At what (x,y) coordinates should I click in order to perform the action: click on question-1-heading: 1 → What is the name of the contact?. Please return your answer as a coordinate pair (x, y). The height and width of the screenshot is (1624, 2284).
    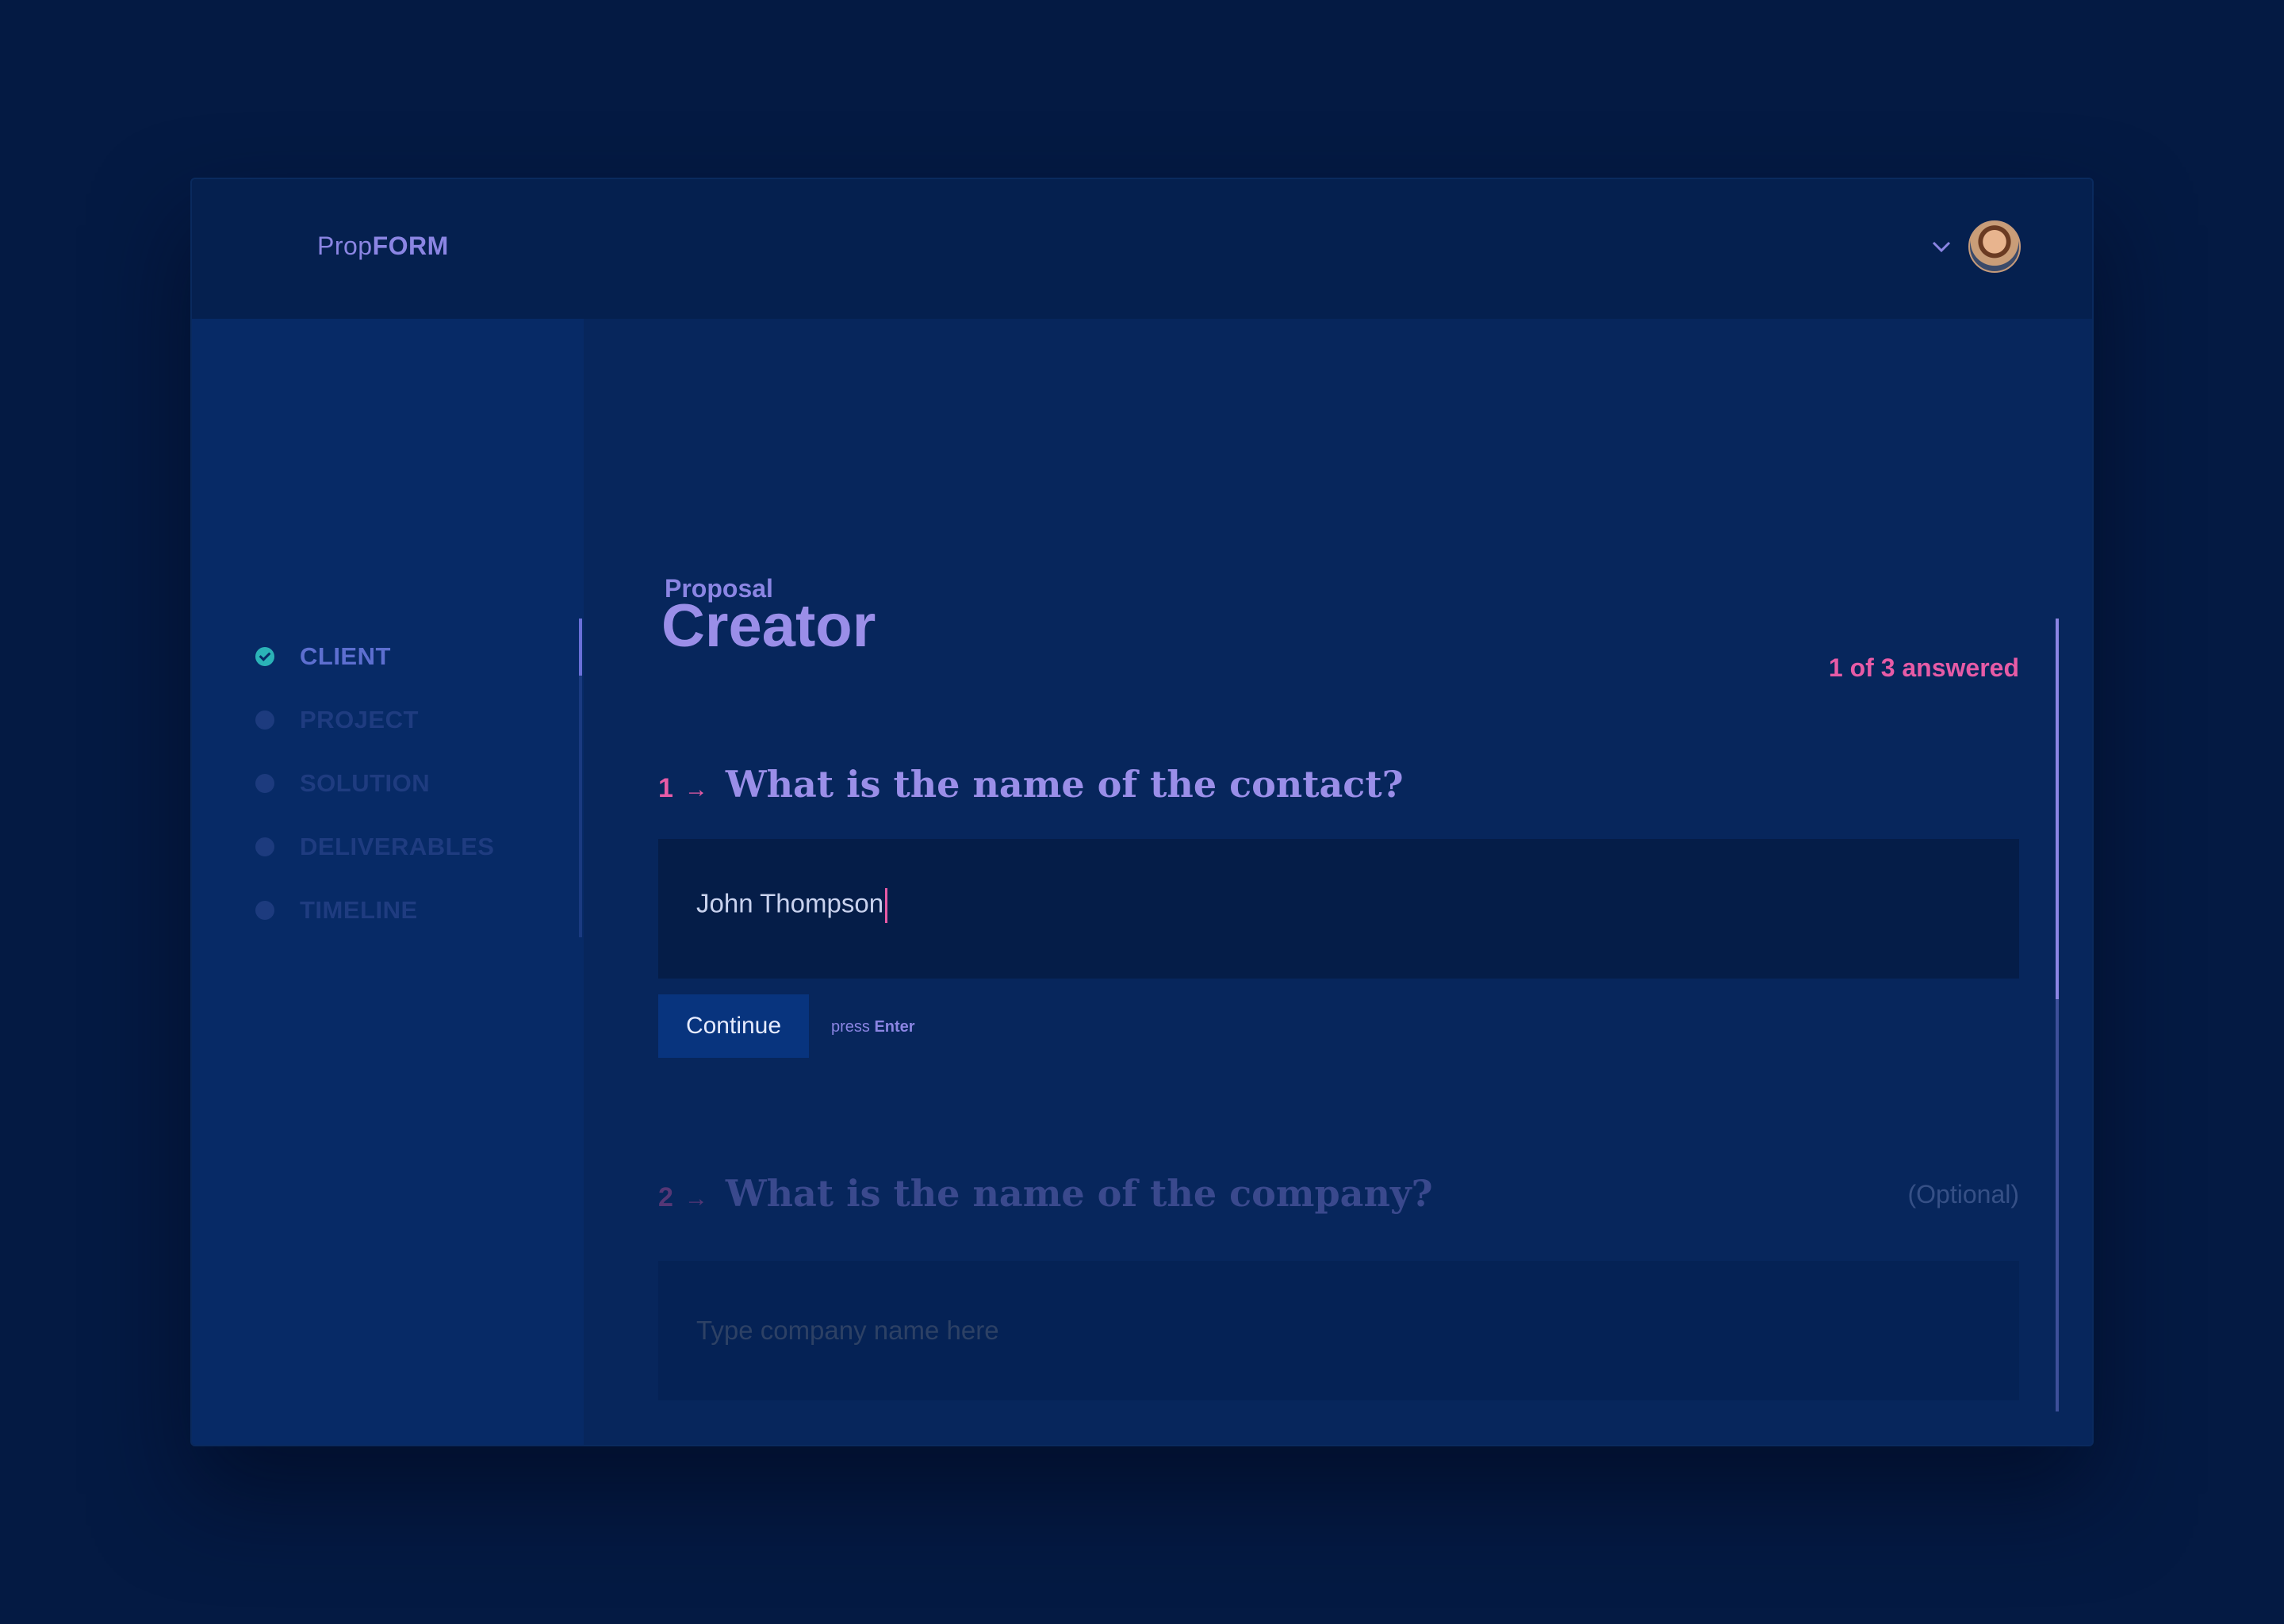
    Looking at the image, I should click on (1338, 784).